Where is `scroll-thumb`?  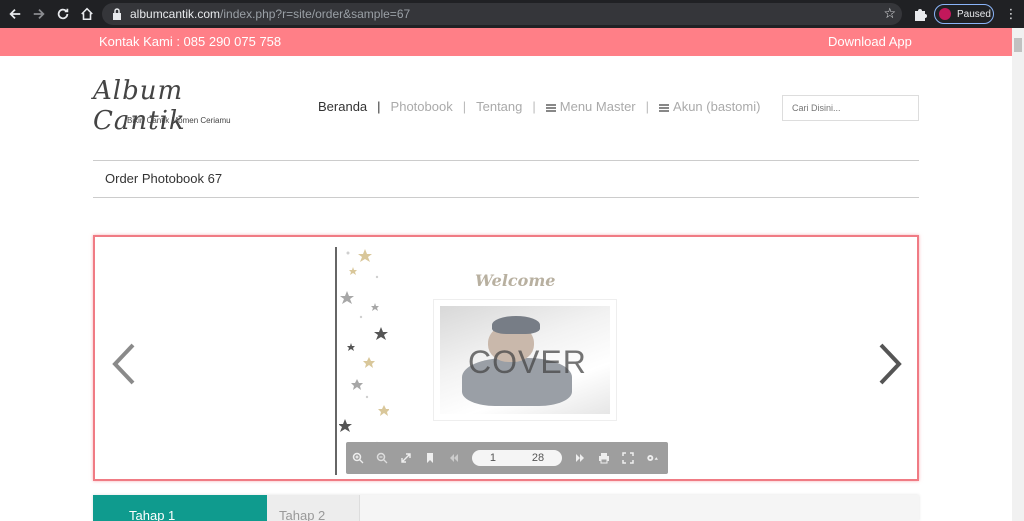
scroll-thumb is located at coordinates (1018, 45).